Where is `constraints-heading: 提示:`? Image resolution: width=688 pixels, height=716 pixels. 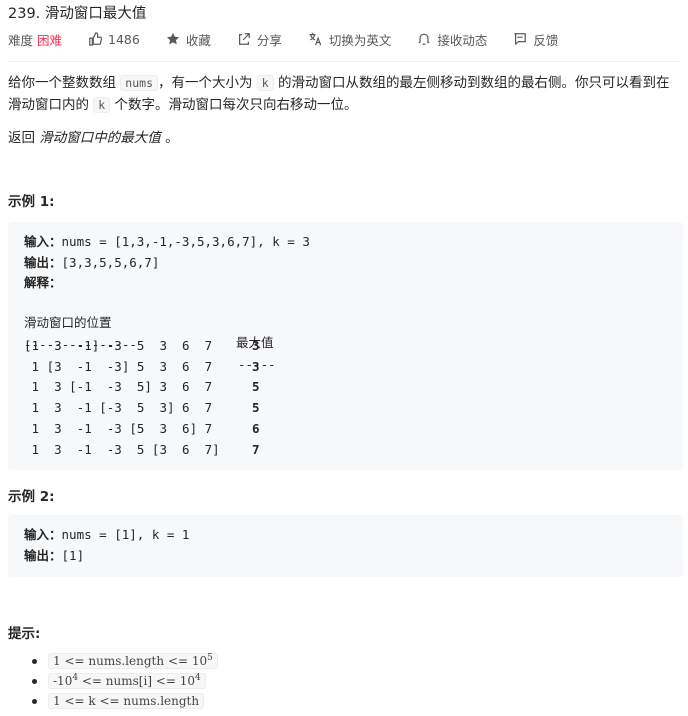
constraints-heading: 提示: is located at coordinates (24, 634).